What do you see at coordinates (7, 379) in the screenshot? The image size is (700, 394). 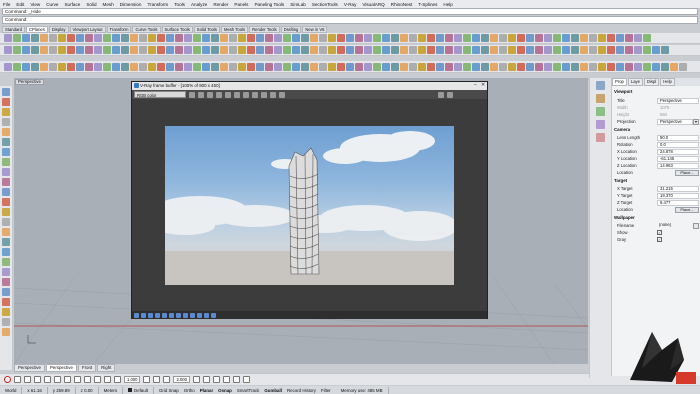 I see `record-icon` at bounding box center [7, 379].